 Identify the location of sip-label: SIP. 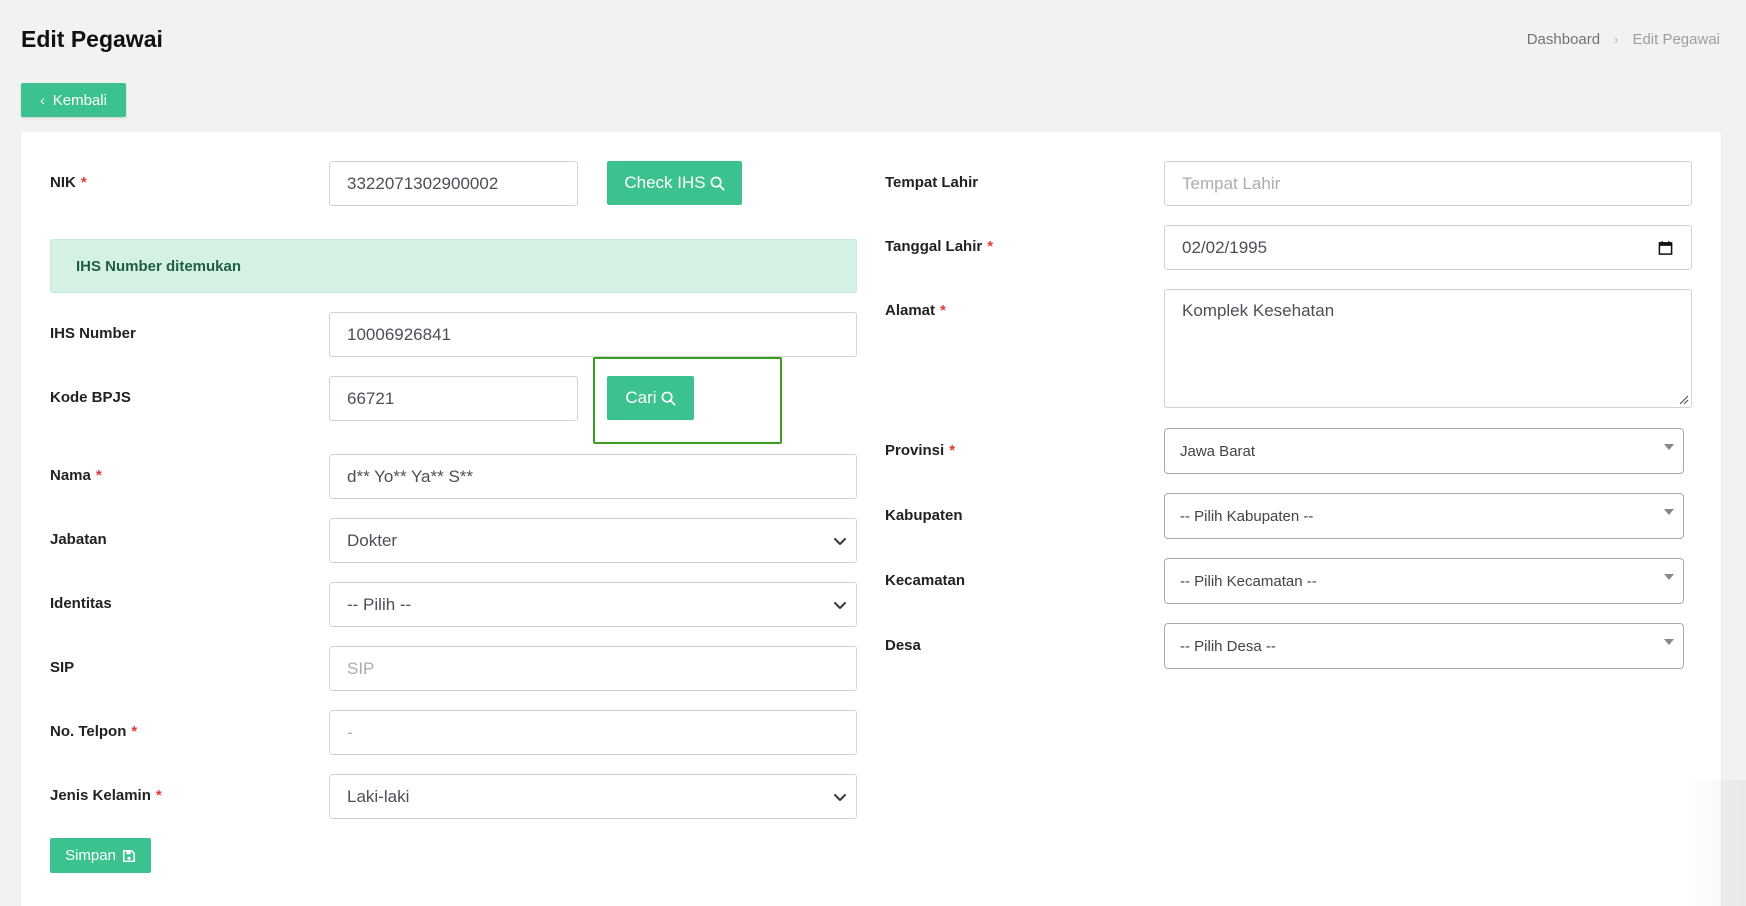
(62, 667).